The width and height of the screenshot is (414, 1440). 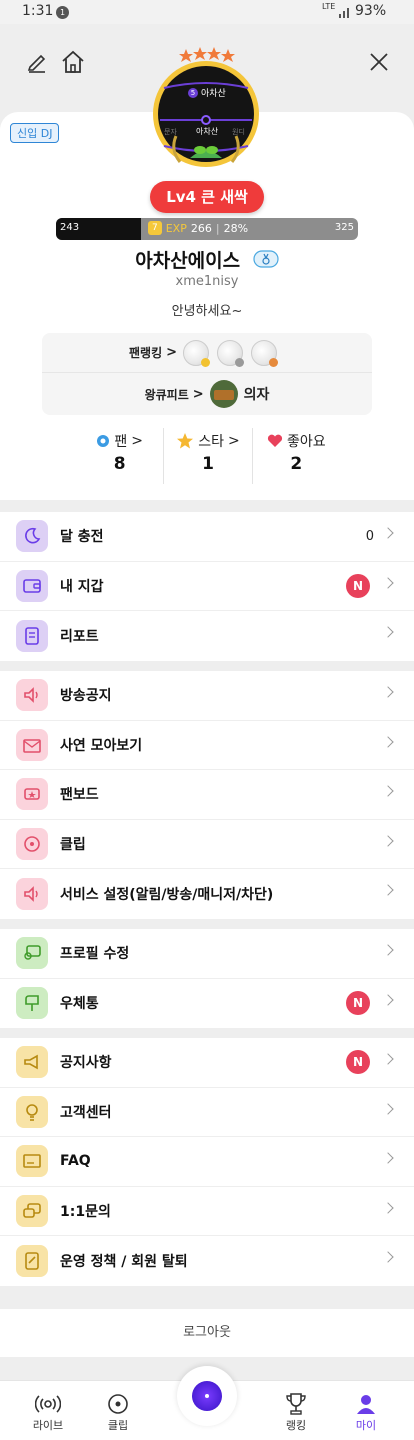 What do you see at coordinates (207, 1004) in the screenshot?
I see `menu-item-mailbox: 우체통 N` at bounding box center [207, 1004].